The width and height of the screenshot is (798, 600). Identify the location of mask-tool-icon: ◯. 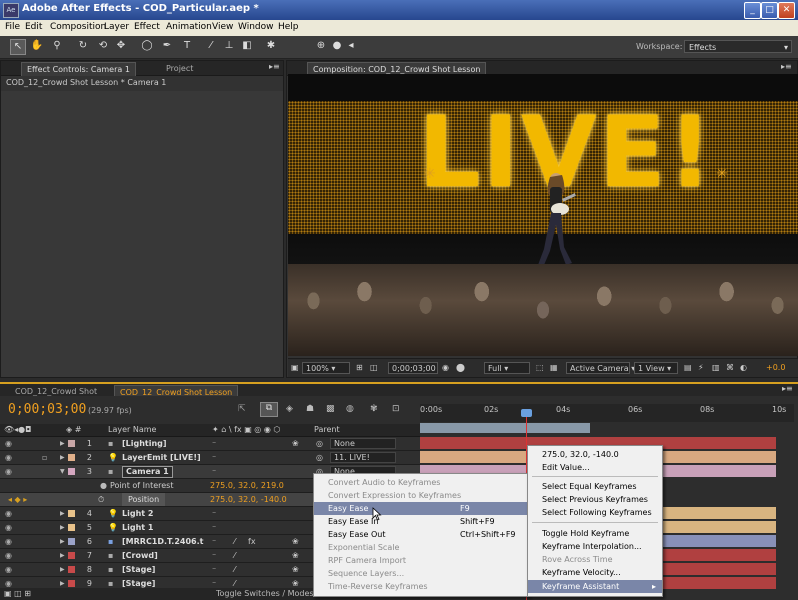
(147, 46).